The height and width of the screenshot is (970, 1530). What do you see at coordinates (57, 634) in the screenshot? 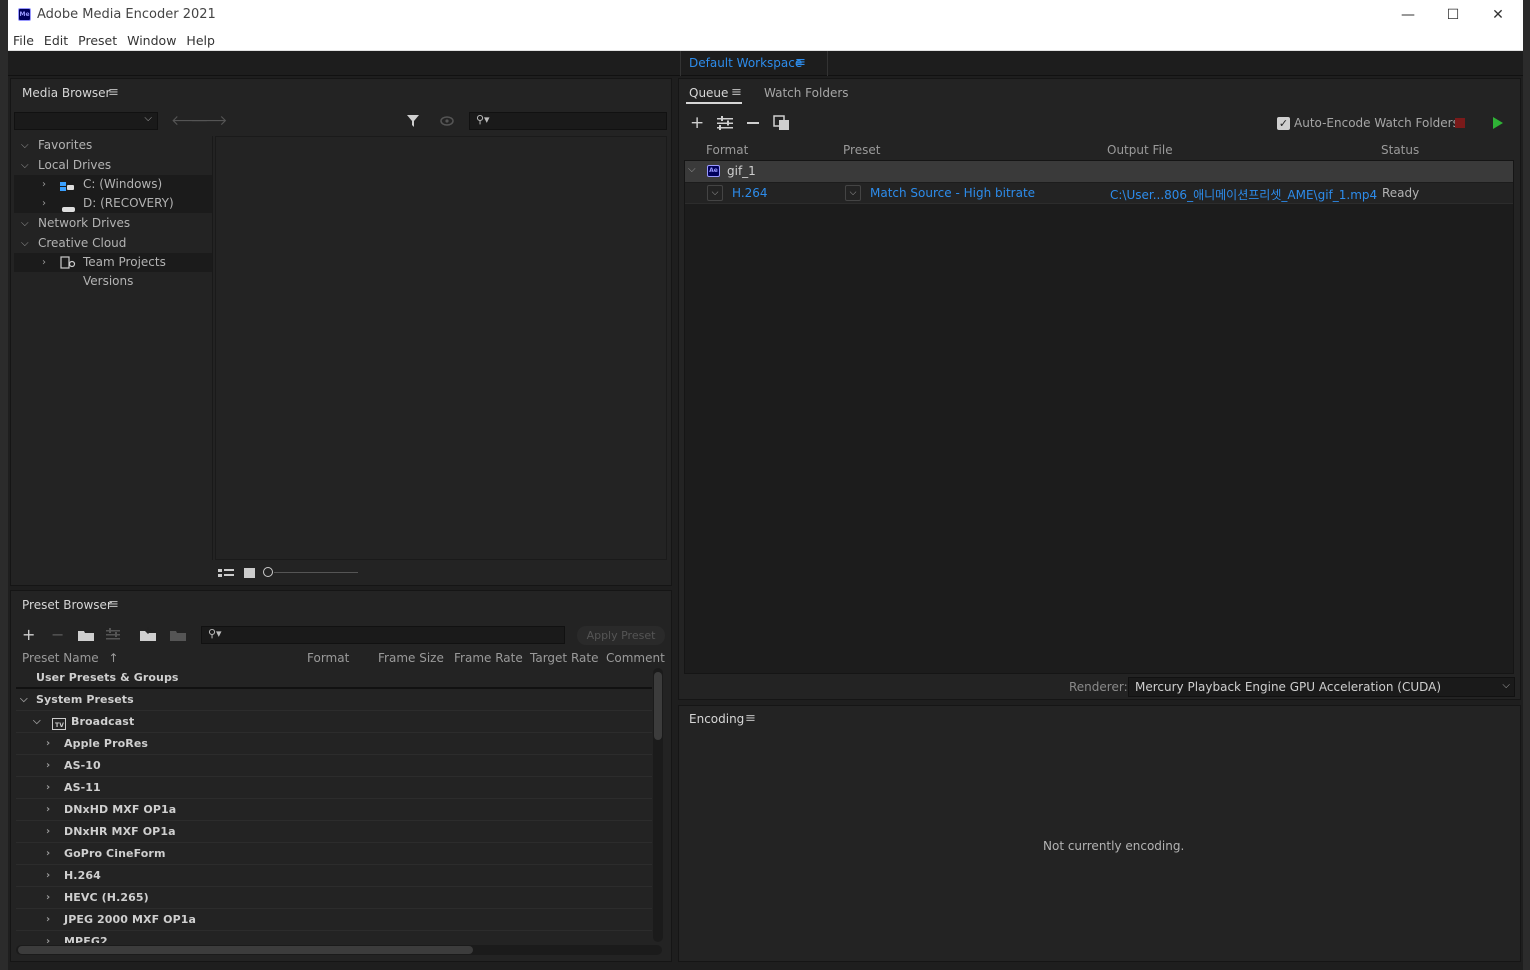
I see `remove-preset-icon: −` at bounding box center [57, 634].